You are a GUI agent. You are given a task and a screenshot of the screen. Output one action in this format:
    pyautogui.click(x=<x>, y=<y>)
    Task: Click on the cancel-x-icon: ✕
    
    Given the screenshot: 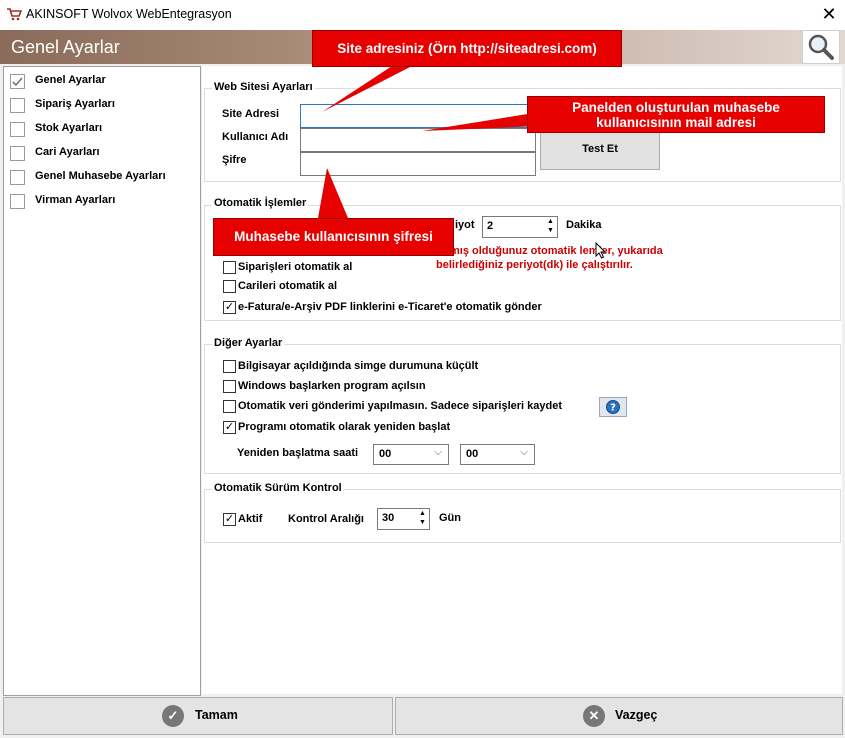 What is the action you would take?
    pyautogui.click(x=594, y=716)
    